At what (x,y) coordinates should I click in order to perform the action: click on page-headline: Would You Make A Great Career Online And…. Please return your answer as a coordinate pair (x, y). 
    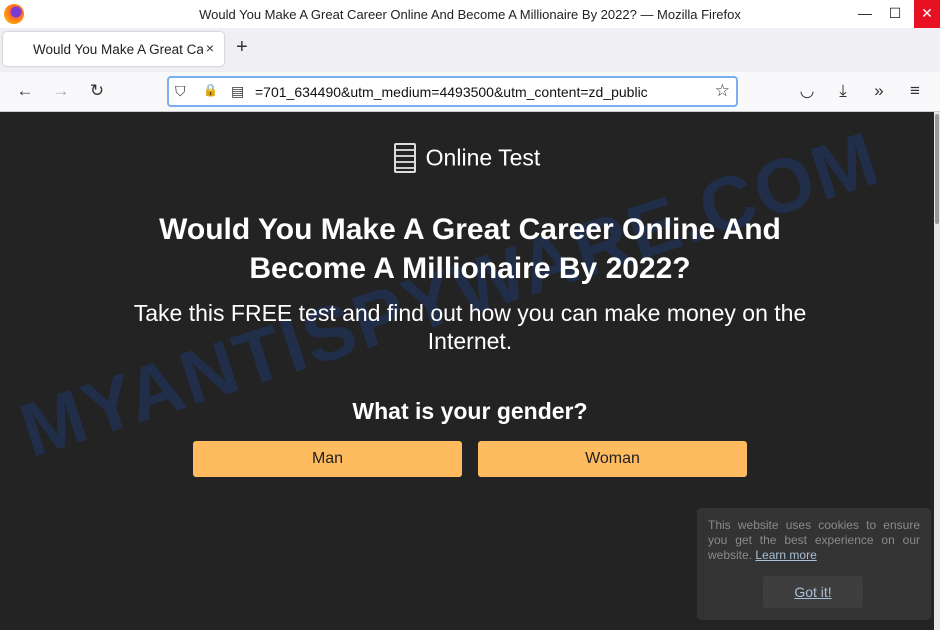
    Looking at the image, I should click on (470, 249).